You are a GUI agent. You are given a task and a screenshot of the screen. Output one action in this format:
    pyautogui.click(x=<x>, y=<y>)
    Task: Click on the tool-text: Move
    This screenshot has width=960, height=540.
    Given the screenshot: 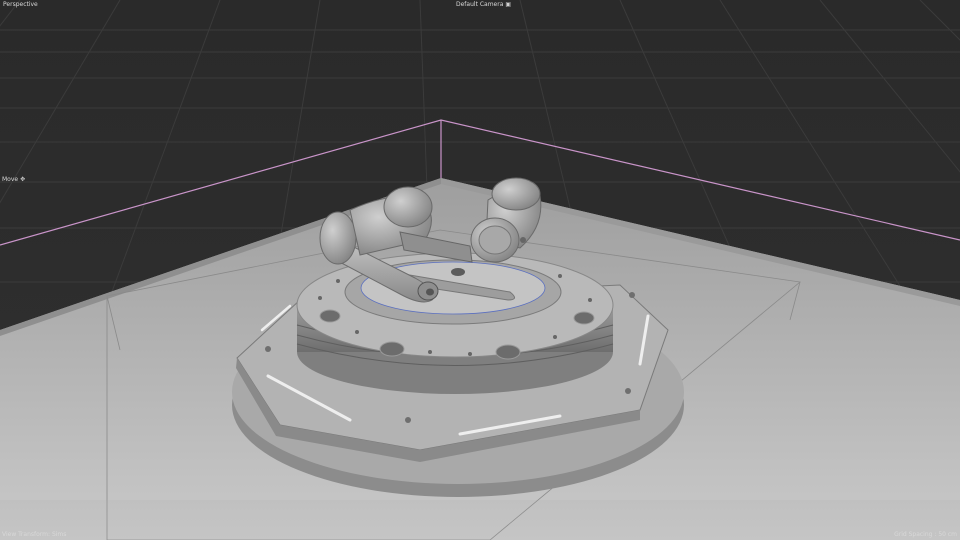 What is the action you would take?
    pyautogui.click(x=10, y=179)
    